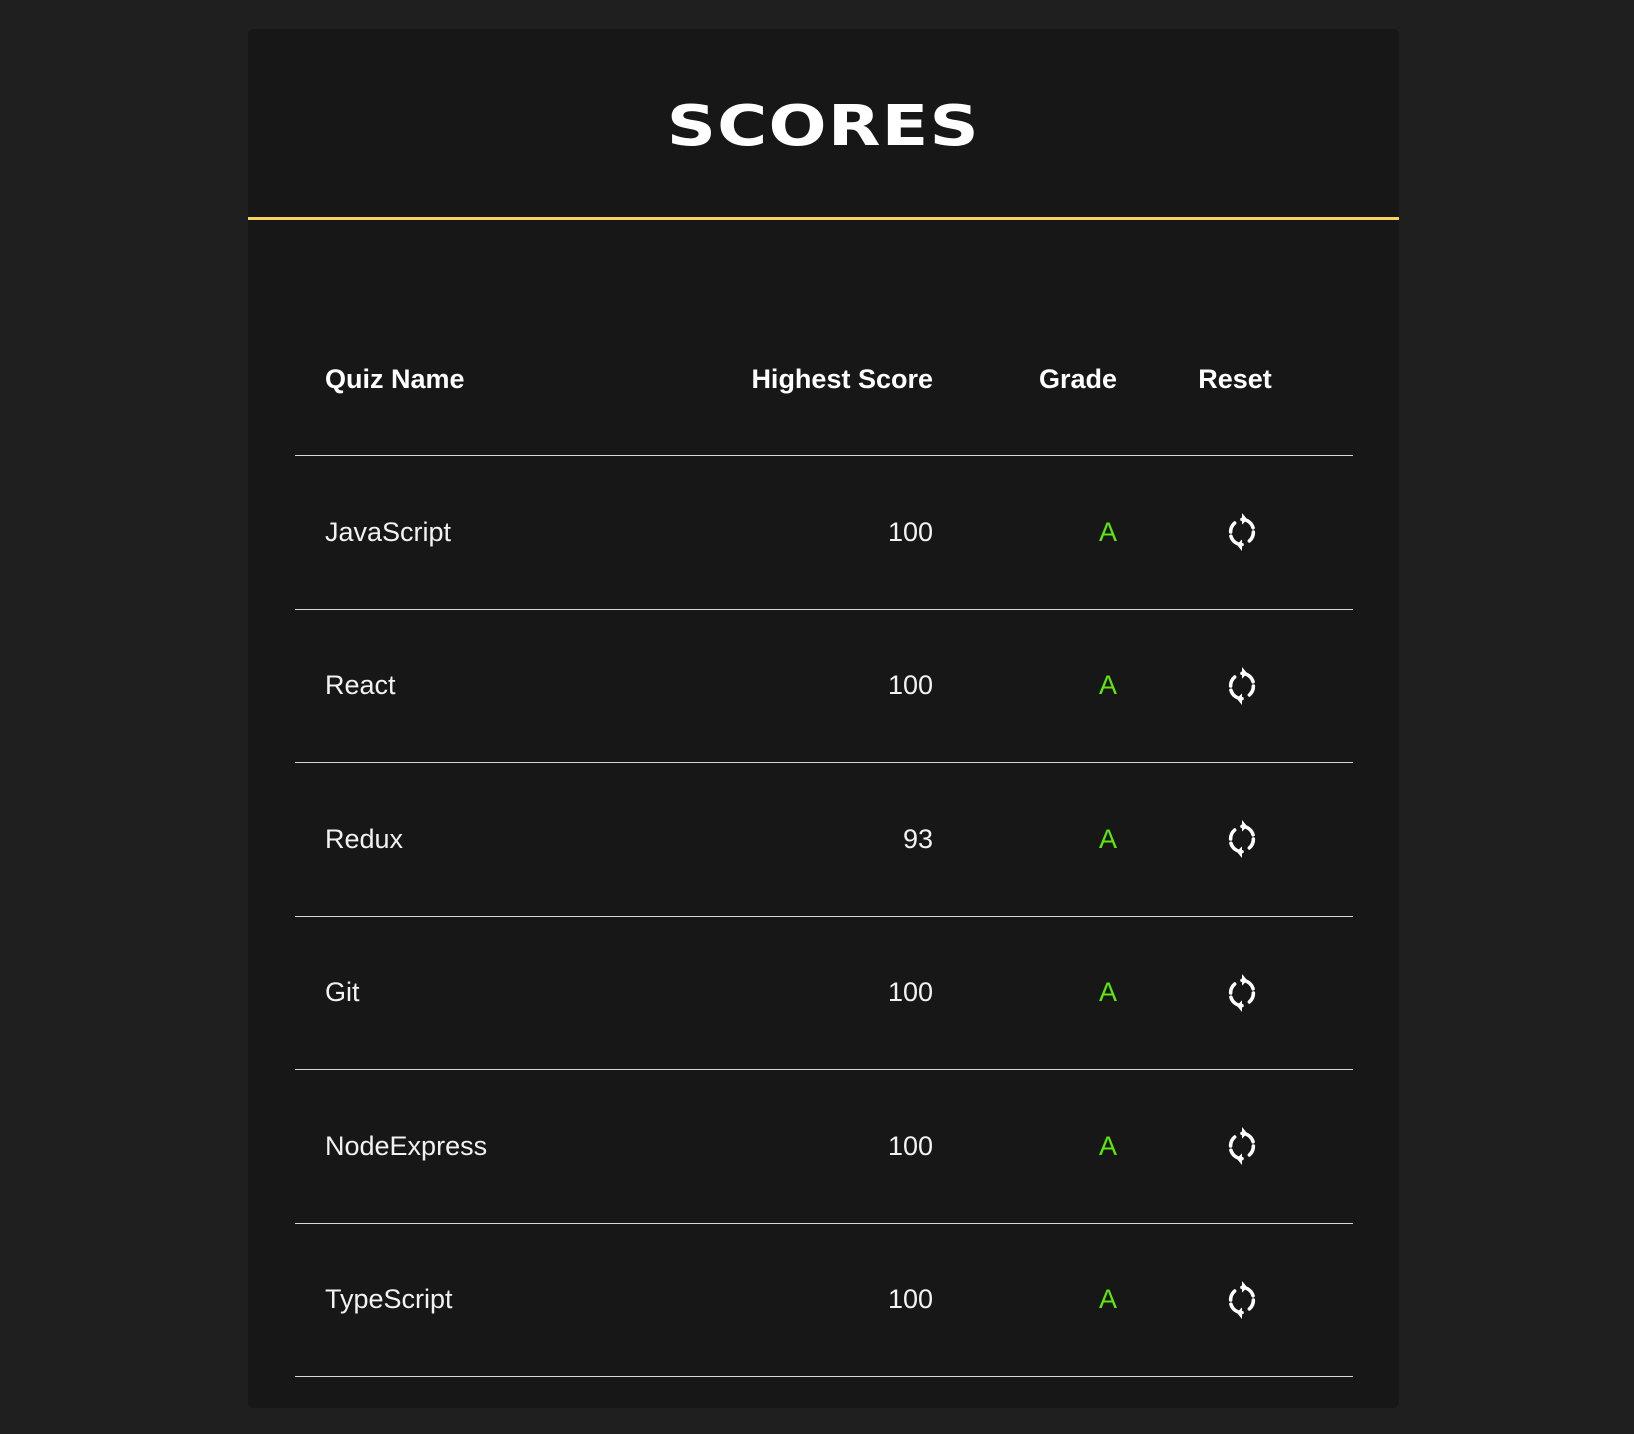 This screenshot has width=1634, height=1434. I want to click on table-row: React 100 A, so click(824, 686).